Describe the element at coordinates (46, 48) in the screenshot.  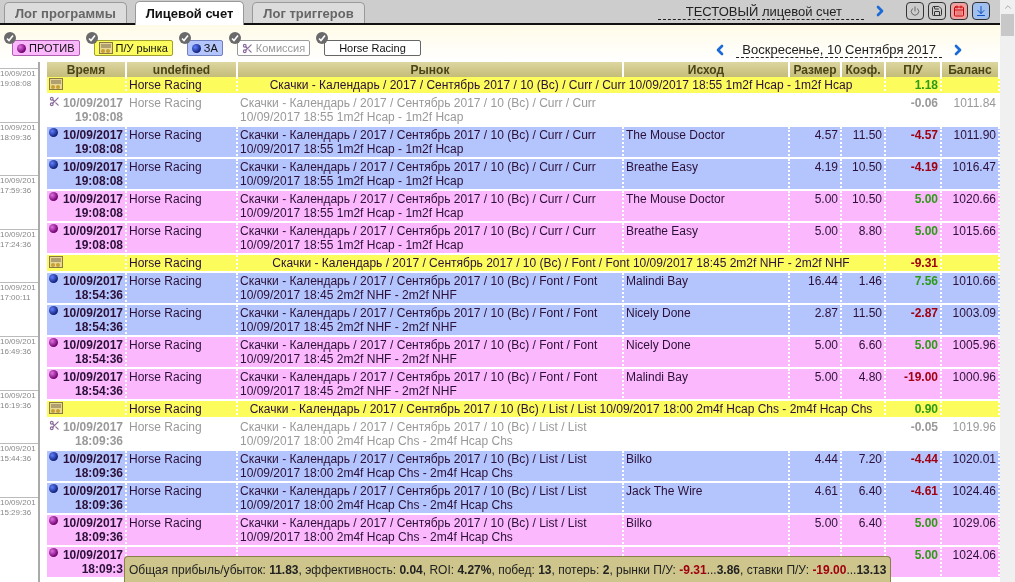
I see `filter-chip: ПРОТИВ` at that location.